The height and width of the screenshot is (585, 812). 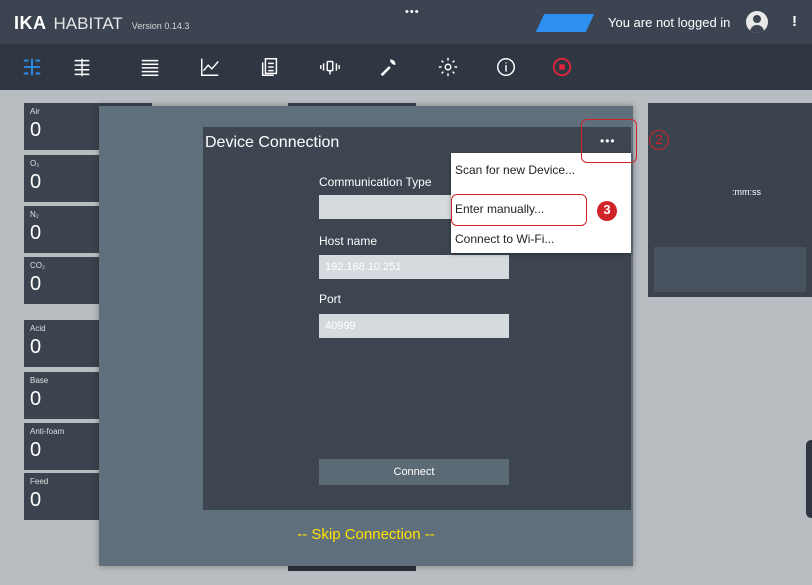 I want to click on port-label: Port, so click(x=330, y=299).